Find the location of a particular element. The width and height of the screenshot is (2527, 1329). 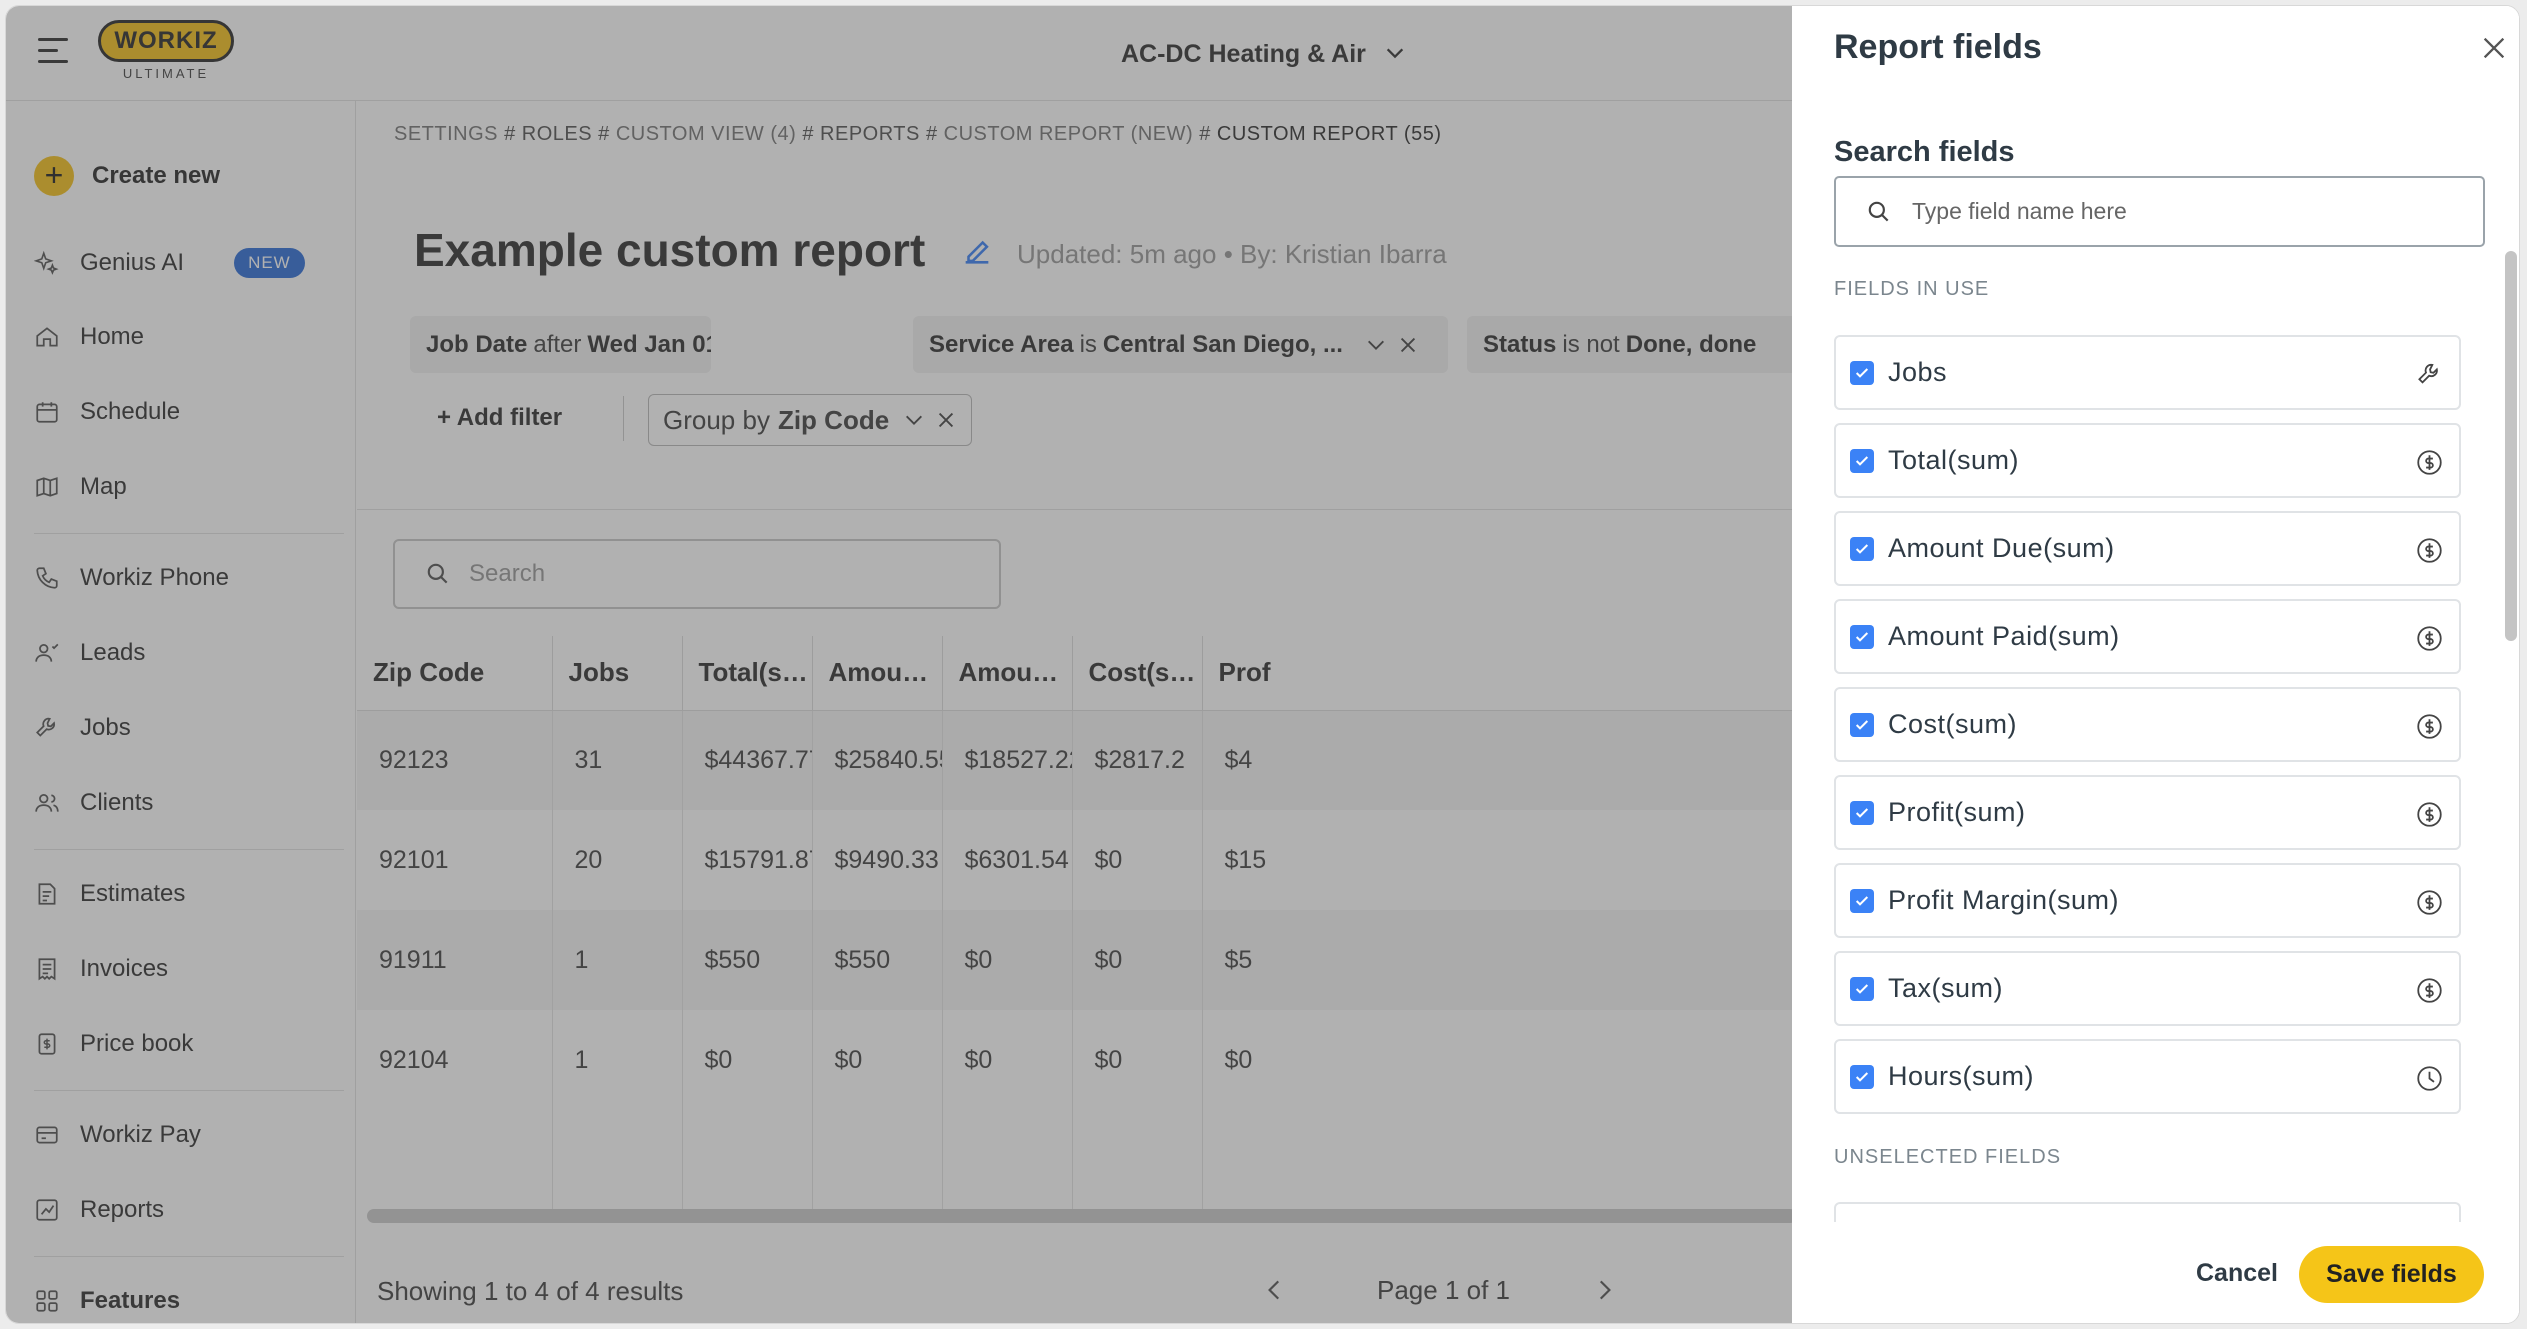

field-label: Hours(sum) is located at coordinates (1961, 1076).